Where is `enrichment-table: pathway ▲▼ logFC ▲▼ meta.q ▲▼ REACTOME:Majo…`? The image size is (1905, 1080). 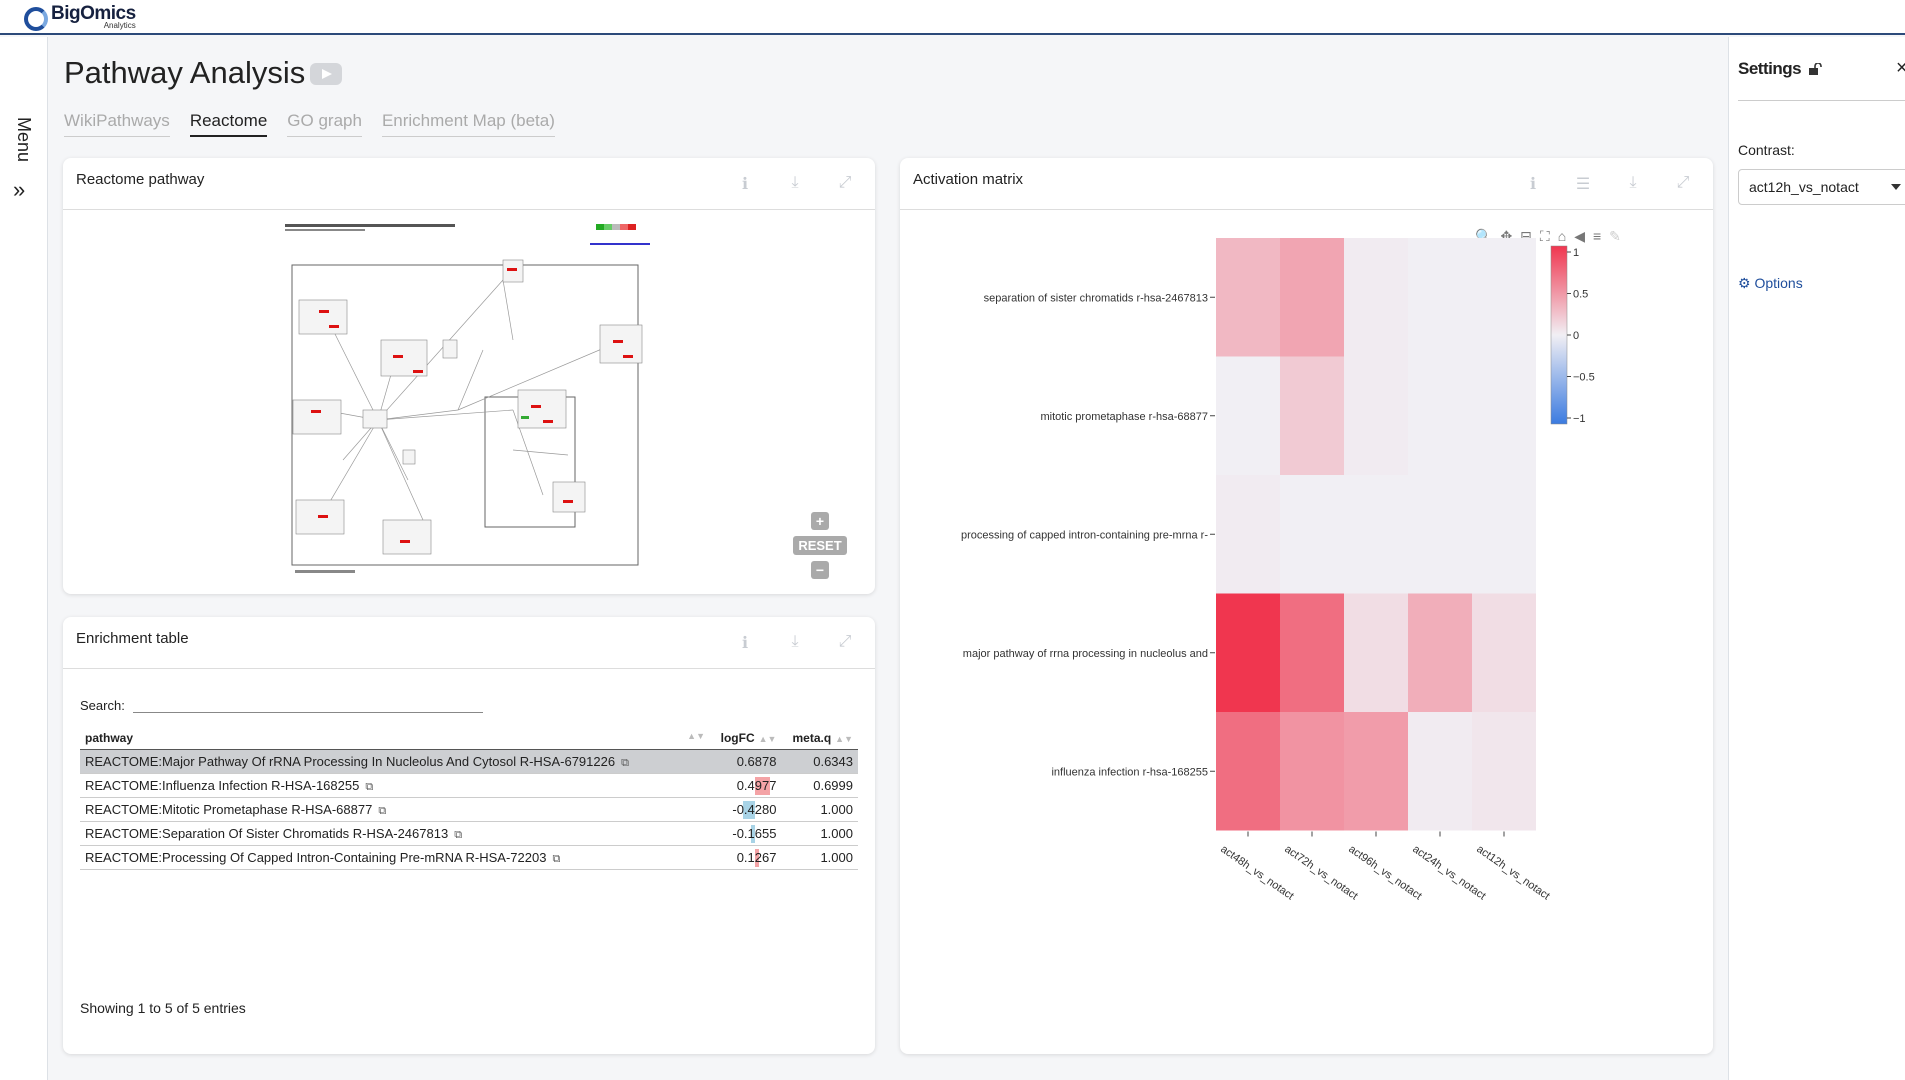 enrichment-table: pathway ▲▼ logFC ▲▼ meta.q ▲▼ REACTOME:Majo… is located at coordinates (469, 799).